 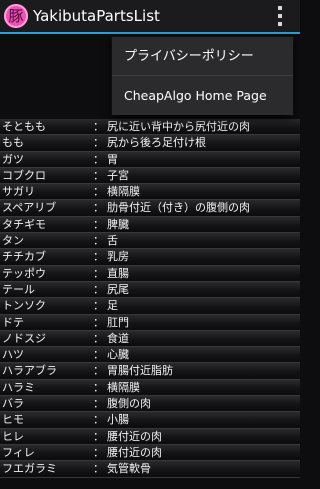 I want to click on part-name: もも, so click(x=13, y=143).